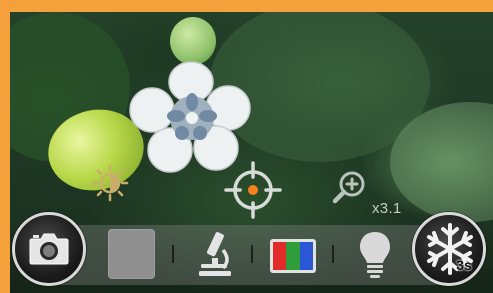 Image resolution: width=493 pixels, height=293 pixels. I want to click on camera-icon, so click(49, 249).